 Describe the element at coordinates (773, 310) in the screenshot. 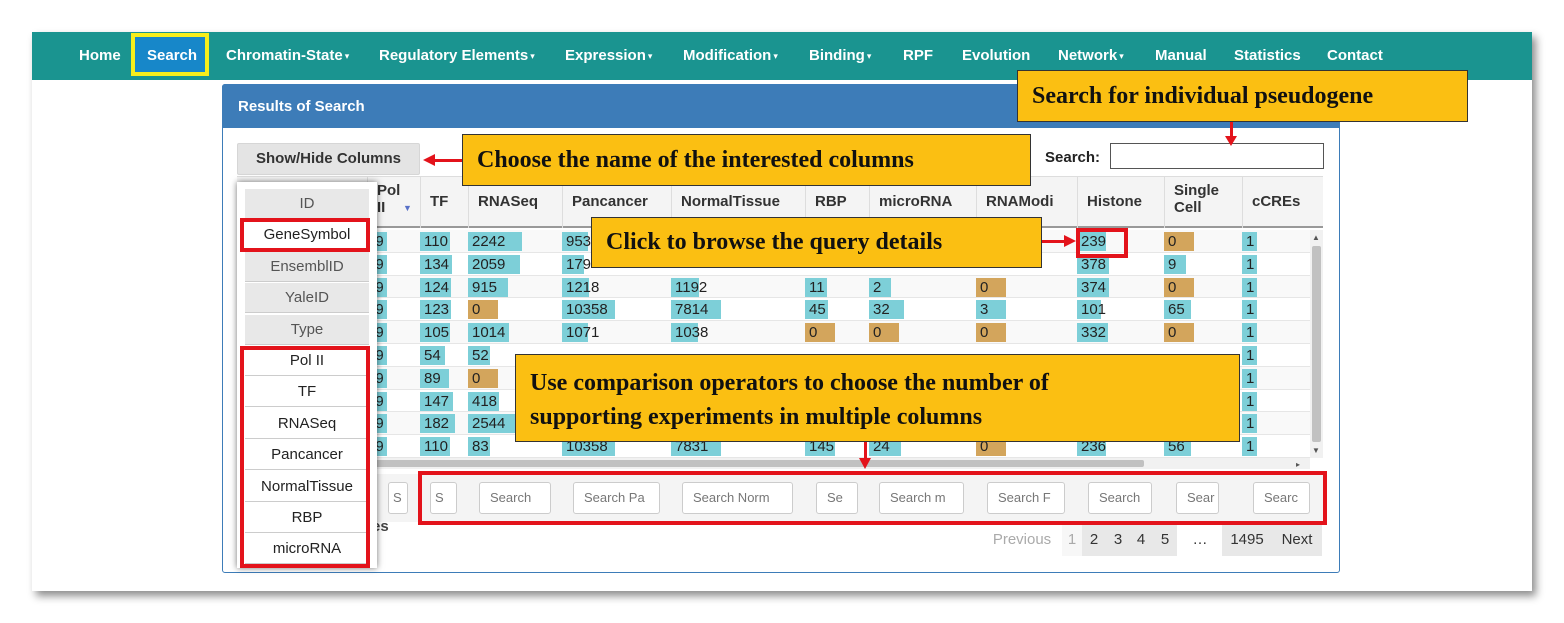

I see `table-row: F99123010358781445323101651` at that location.